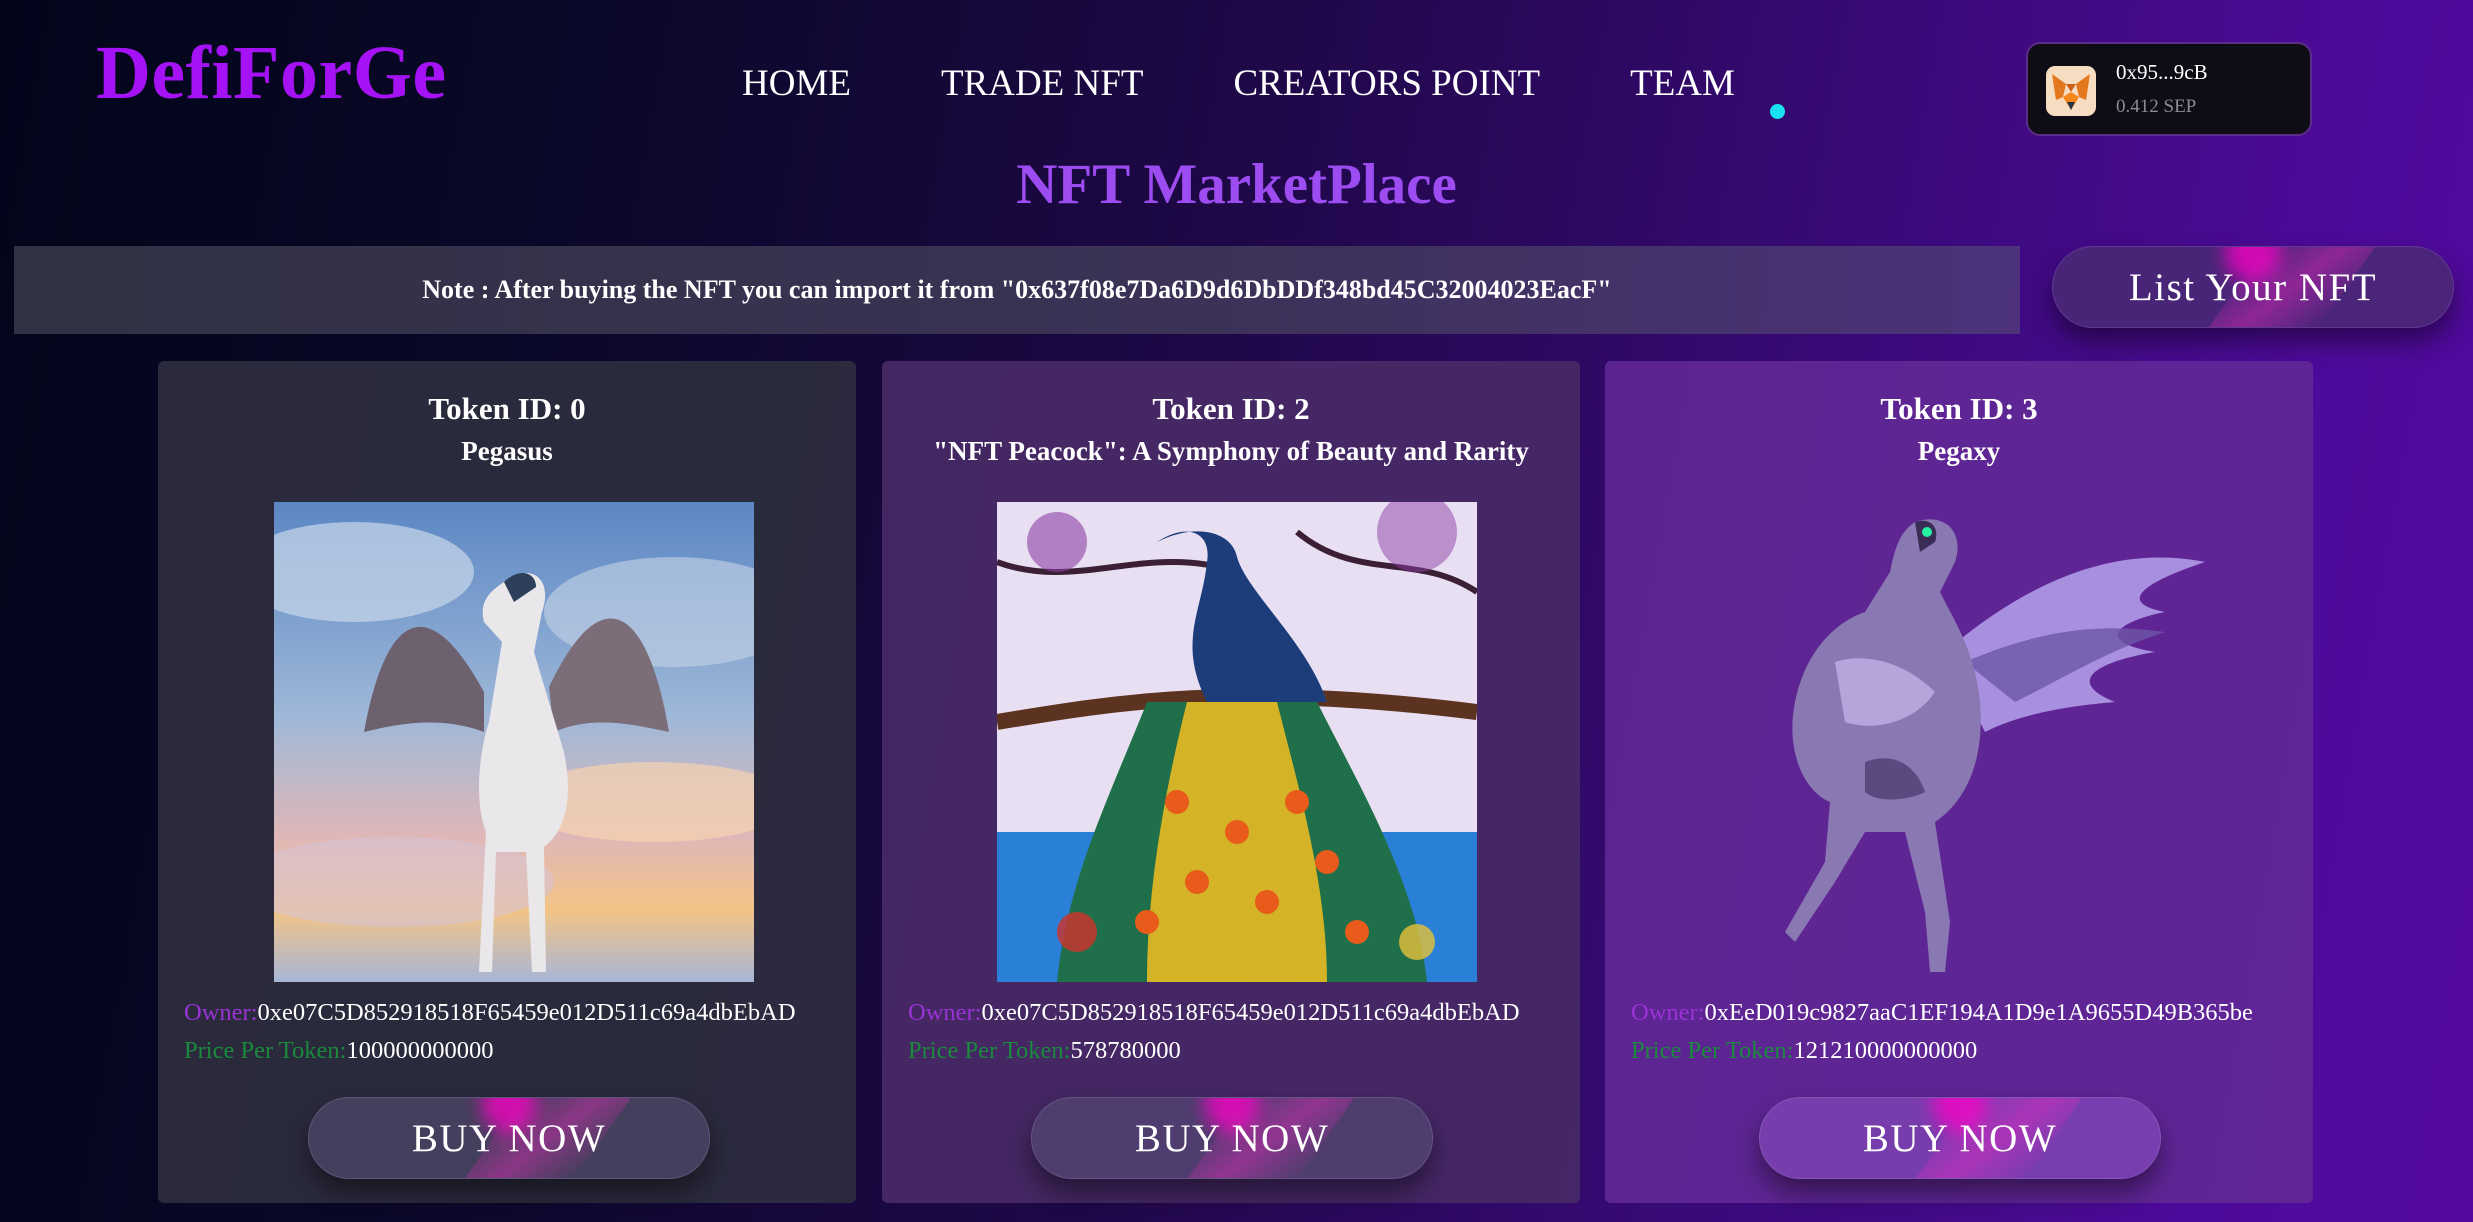  Describe the element at coordinates (2071, 91) in the screenshot. I see `metamask-fox-icon` at that location.